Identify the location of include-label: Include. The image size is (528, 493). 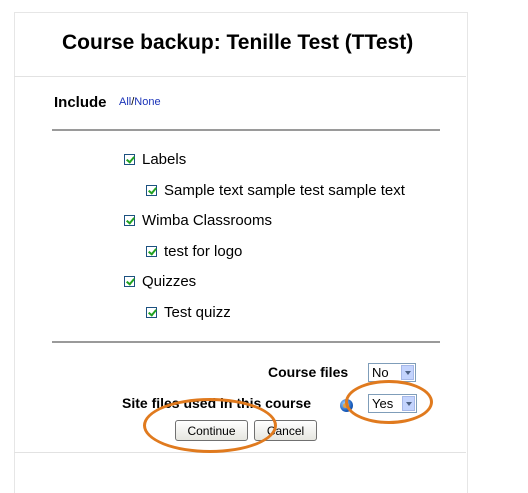
(80, 102).